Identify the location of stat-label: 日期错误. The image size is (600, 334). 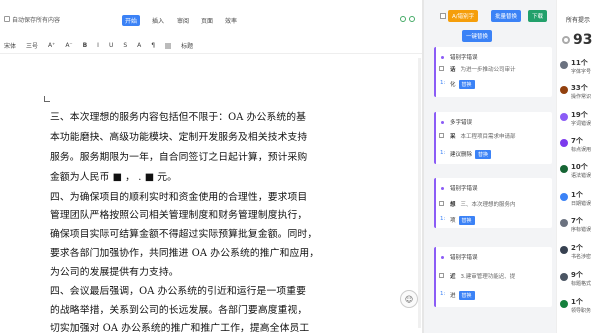
(581, 203).